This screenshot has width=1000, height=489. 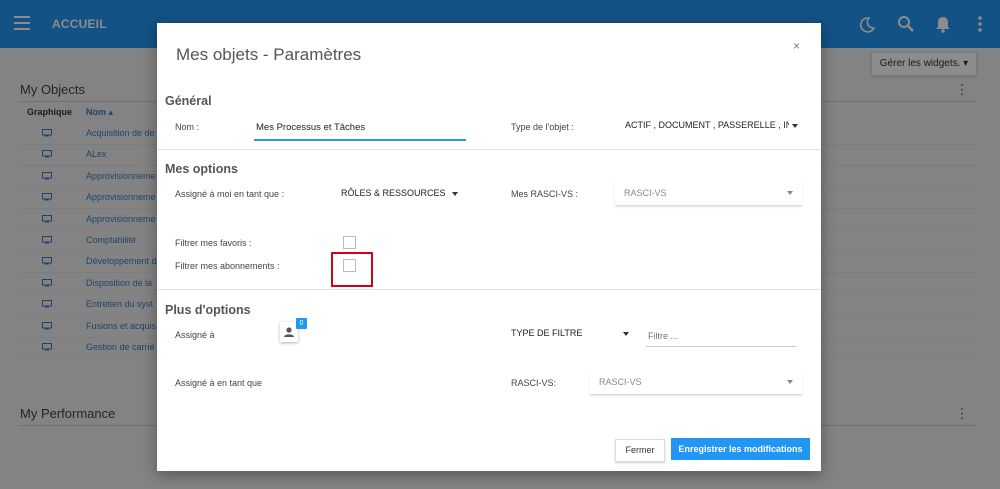 What do you see at coordinates (796, 46) in the screenshot?
I see `close-icon: ×` at bounding box center [796, 46].